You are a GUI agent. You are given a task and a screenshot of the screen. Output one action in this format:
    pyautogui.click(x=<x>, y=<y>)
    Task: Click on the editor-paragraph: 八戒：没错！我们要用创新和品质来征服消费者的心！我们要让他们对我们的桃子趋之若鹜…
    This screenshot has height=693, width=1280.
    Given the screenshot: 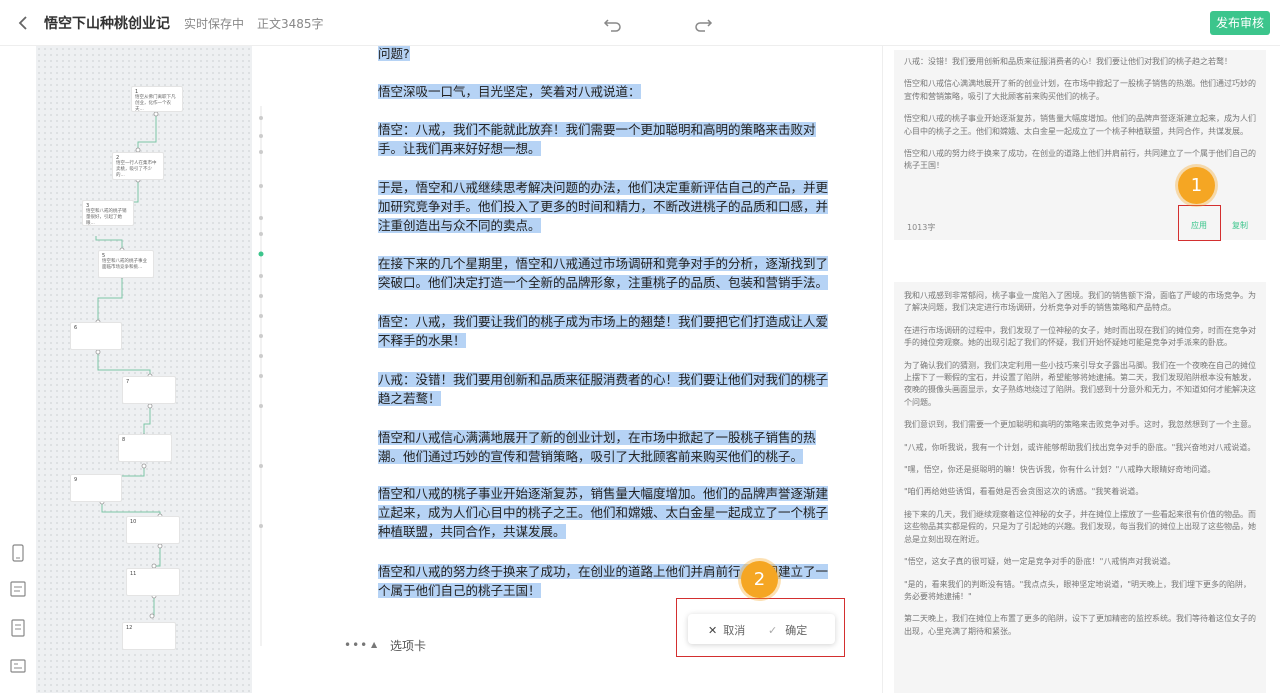 What is the action you would take?
    pyautogui.click(x=604, y=389)
    